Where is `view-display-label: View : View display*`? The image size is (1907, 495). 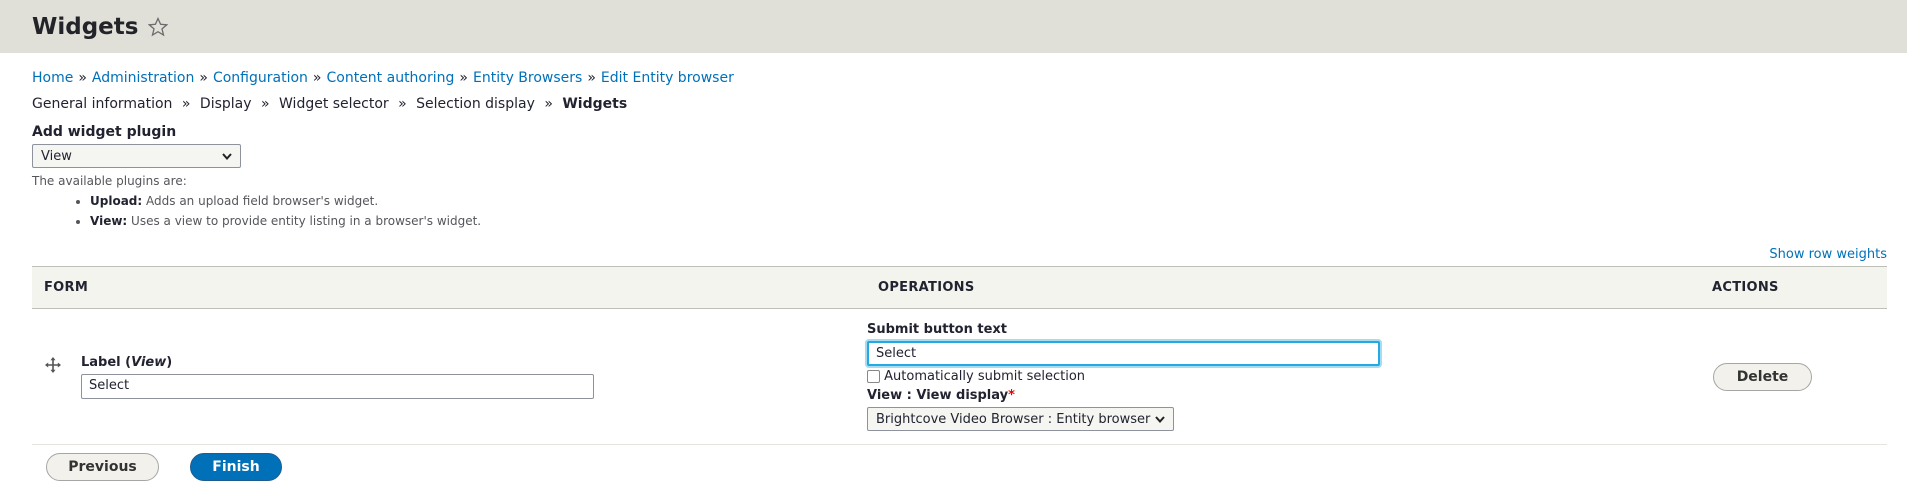 view-display-label: View : View display* is located at coordinates (1283, 395).